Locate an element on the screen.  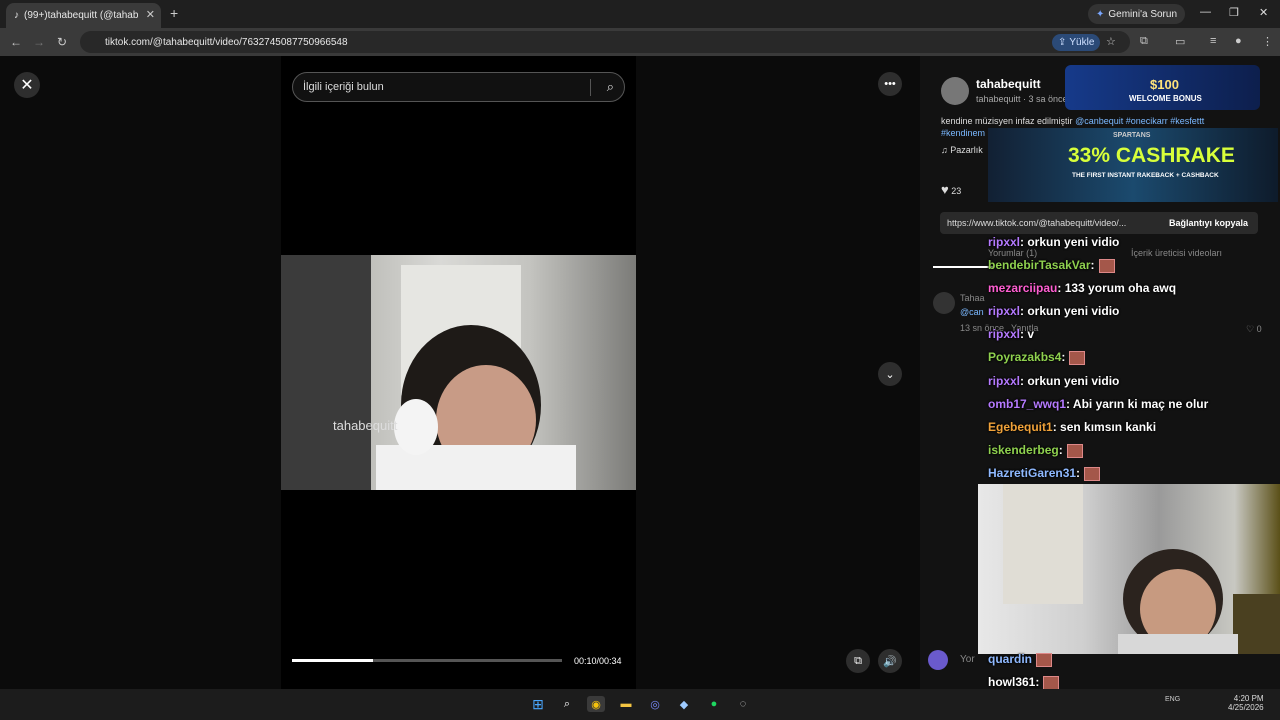
chat-message: : sen kımsın kanki is located at coordinates (1104, 427).